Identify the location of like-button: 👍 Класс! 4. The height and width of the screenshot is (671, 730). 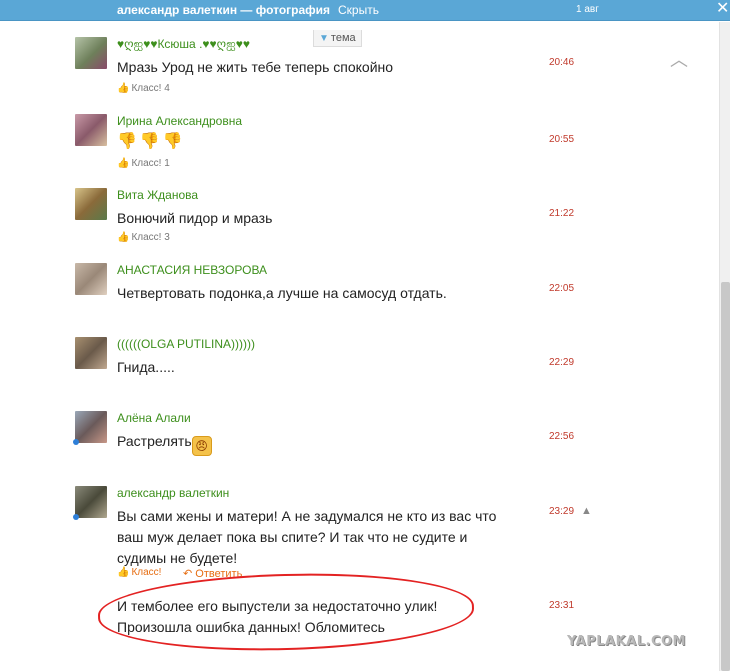
(143, 88).